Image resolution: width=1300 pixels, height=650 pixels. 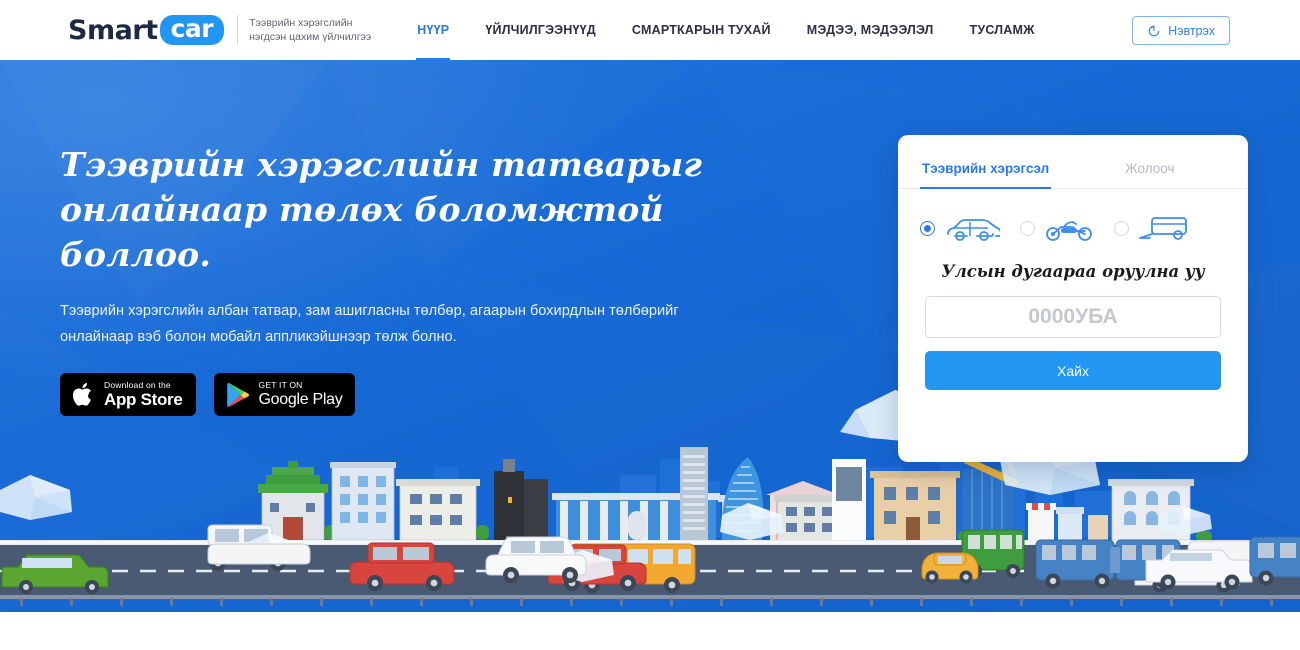 I want to click on radio-trailer, so click(x=1121, y=228).